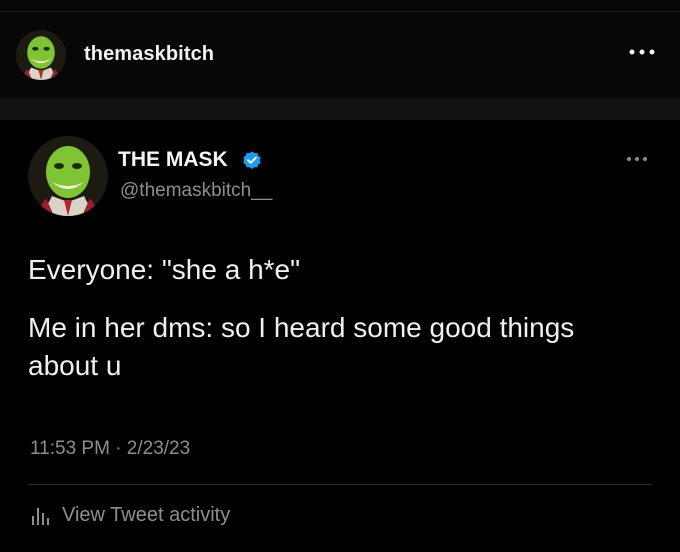  I want to click on tweet-display-name: THE MASK, so click(173, 160).